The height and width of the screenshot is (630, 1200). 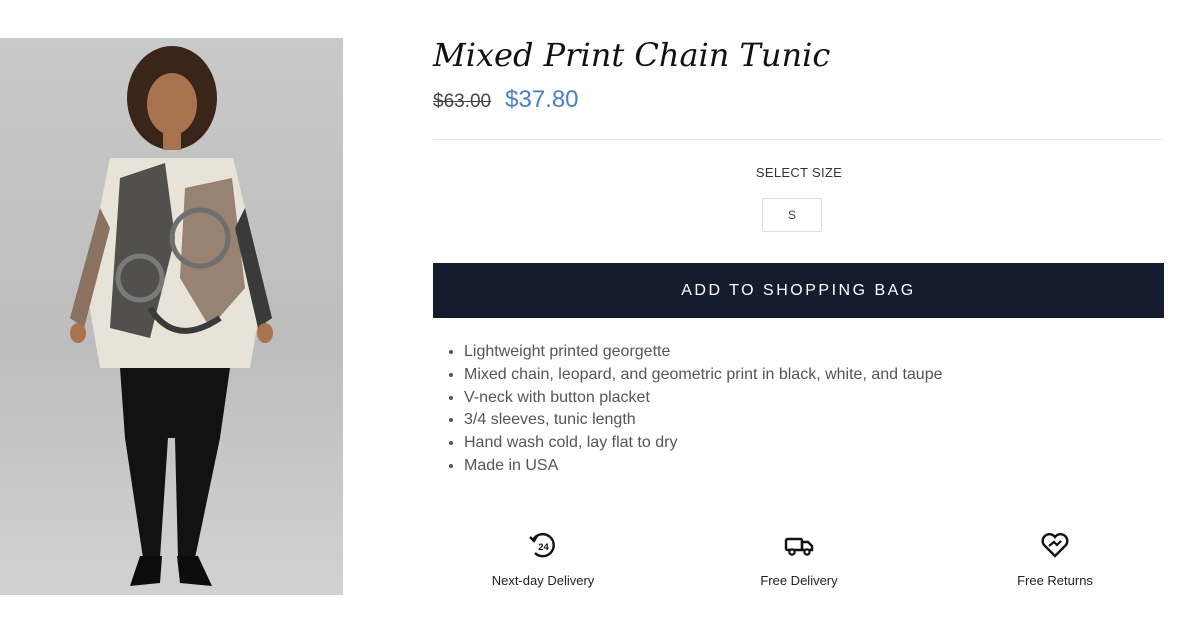 I want to click on service-label: Free Returns, so click(x=1055, y=580).